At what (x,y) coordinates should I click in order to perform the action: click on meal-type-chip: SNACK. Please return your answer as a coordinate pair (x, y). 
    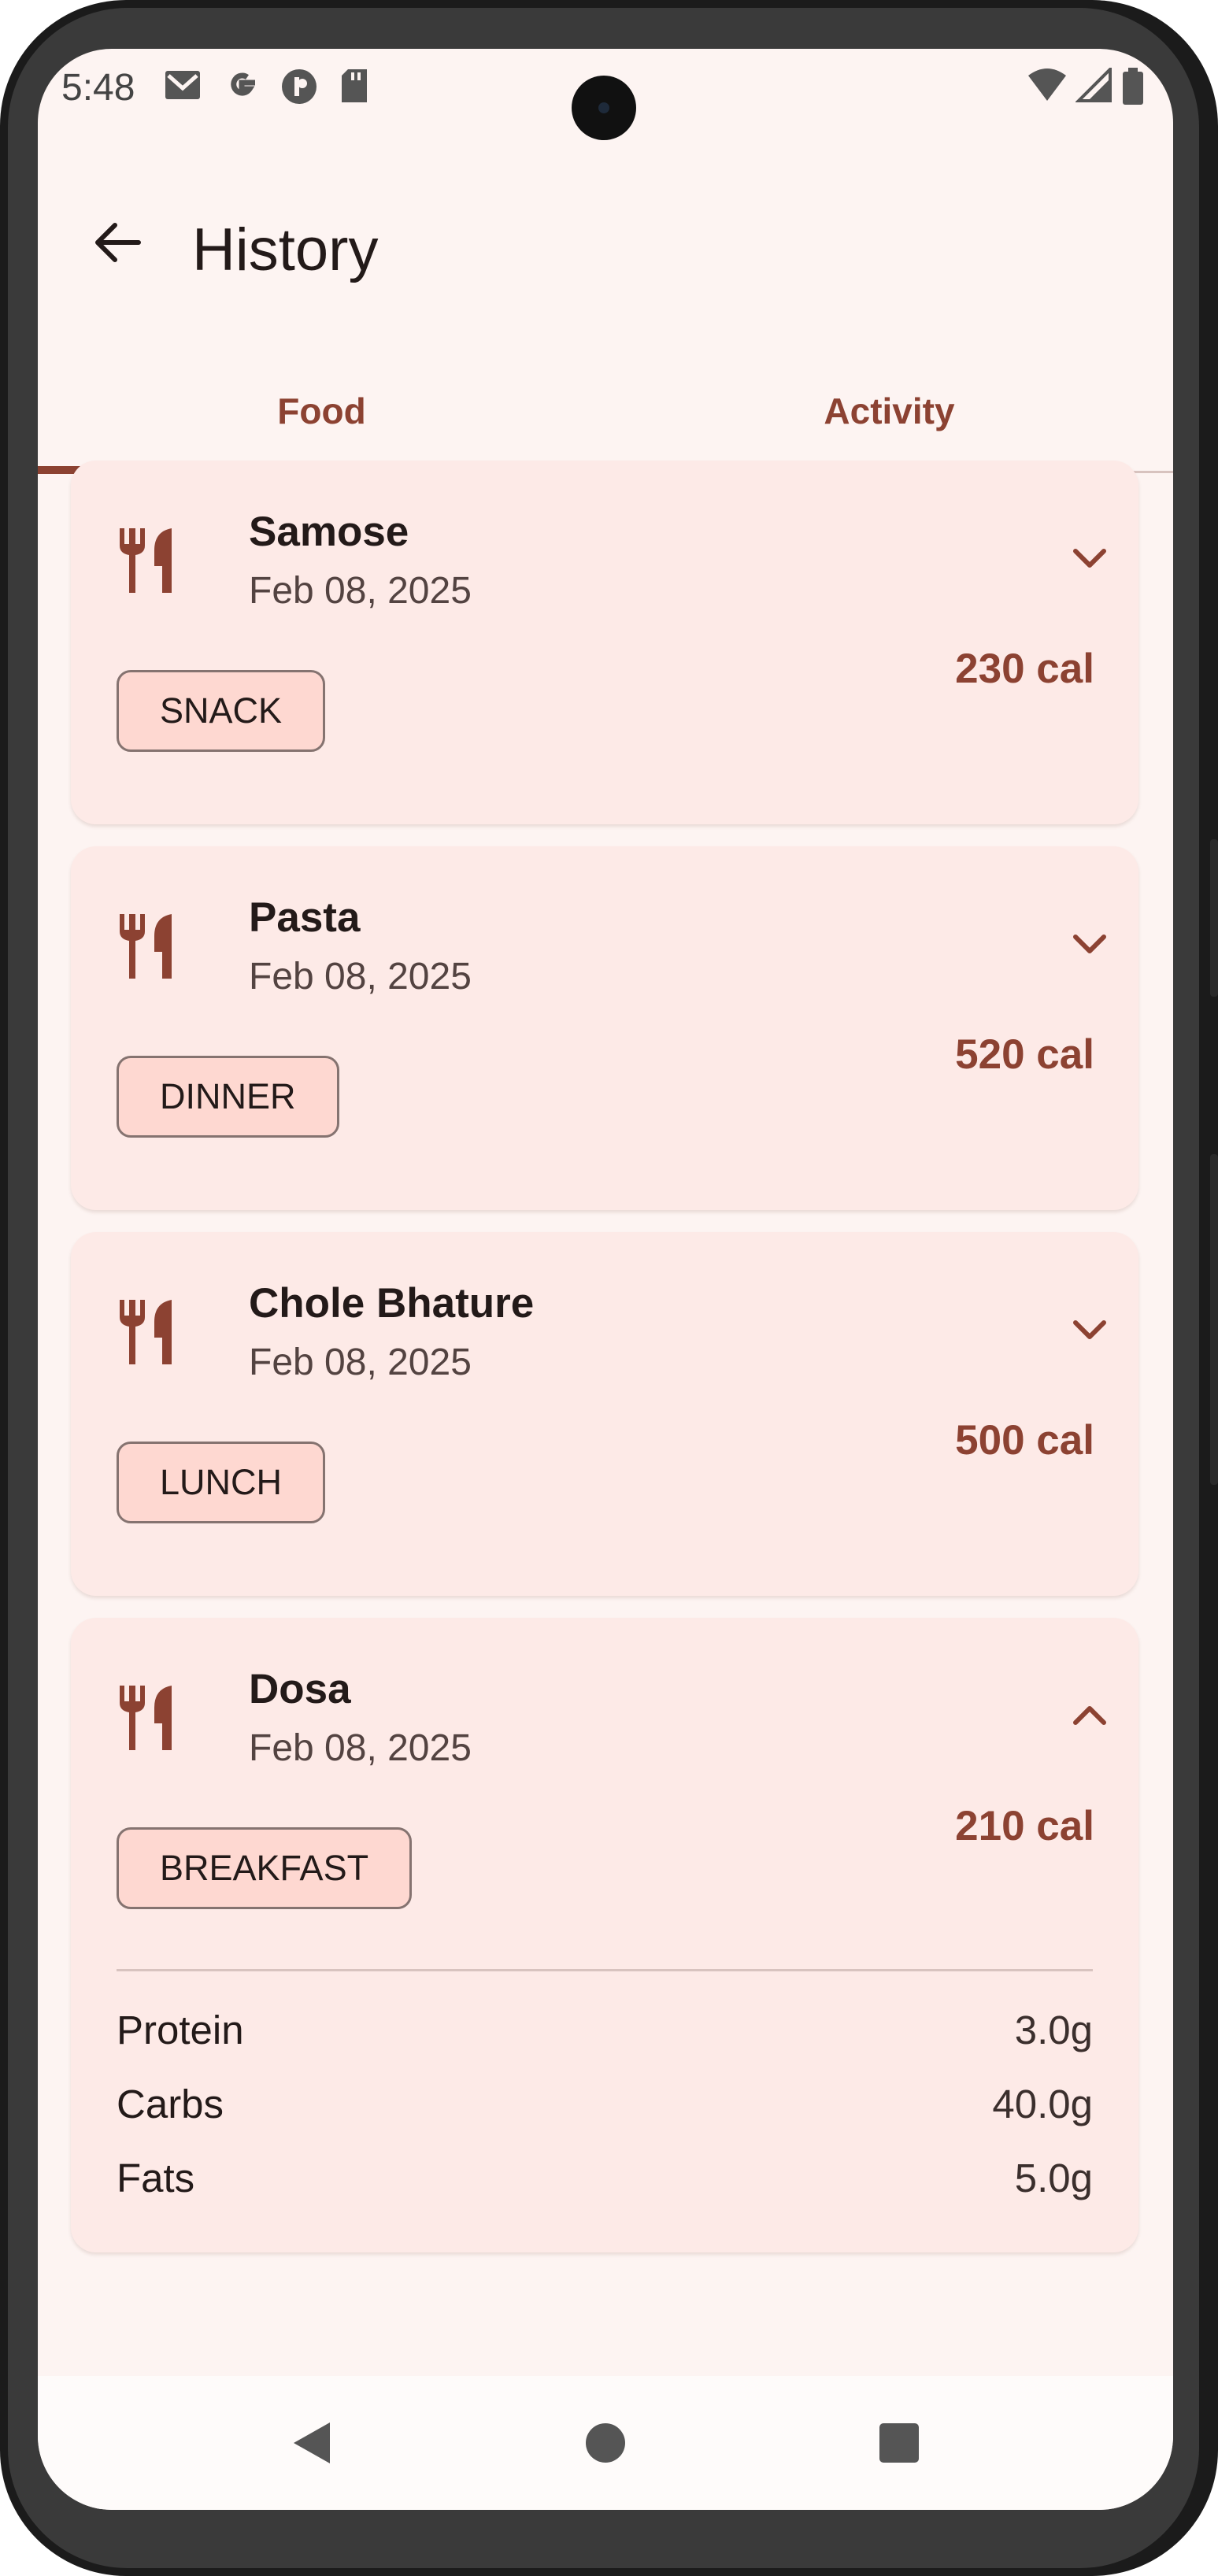
    Looking at the image, I should click on (221, 711).